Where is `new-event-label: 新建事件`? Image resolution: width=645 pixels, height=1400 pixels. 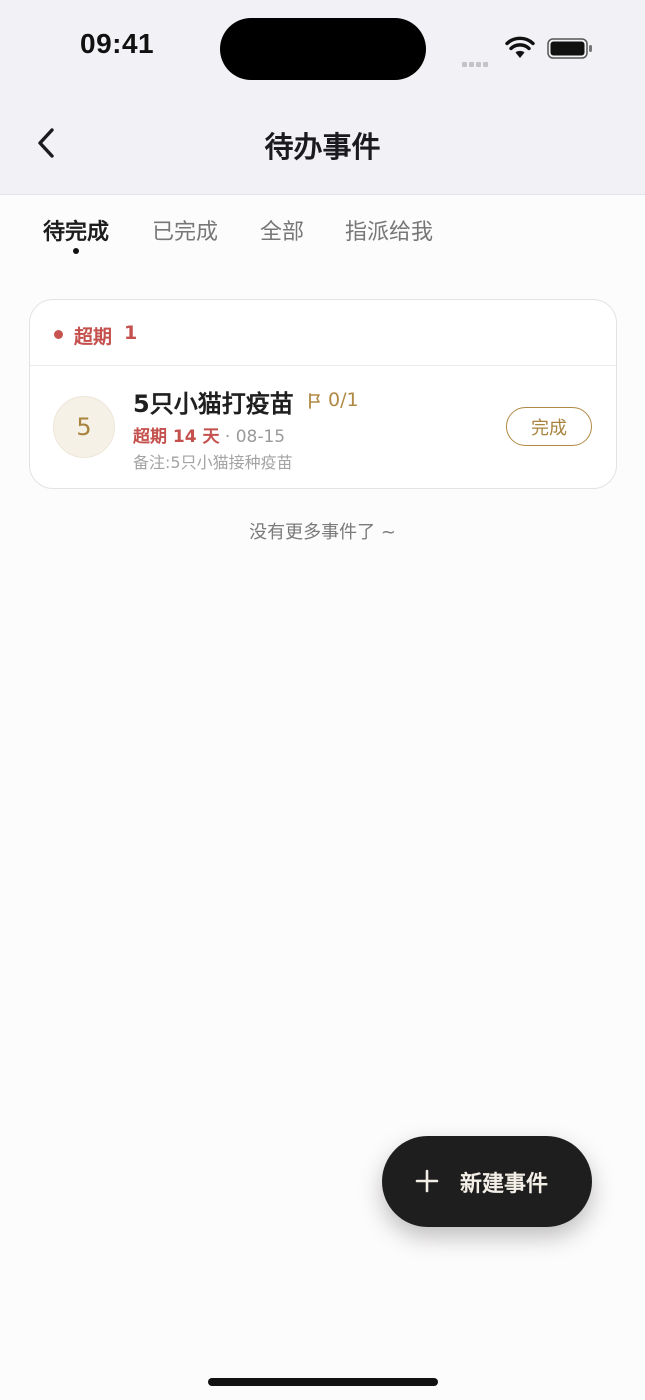
new-event-label: 新建事件 is located at coordinates (504, 1184).